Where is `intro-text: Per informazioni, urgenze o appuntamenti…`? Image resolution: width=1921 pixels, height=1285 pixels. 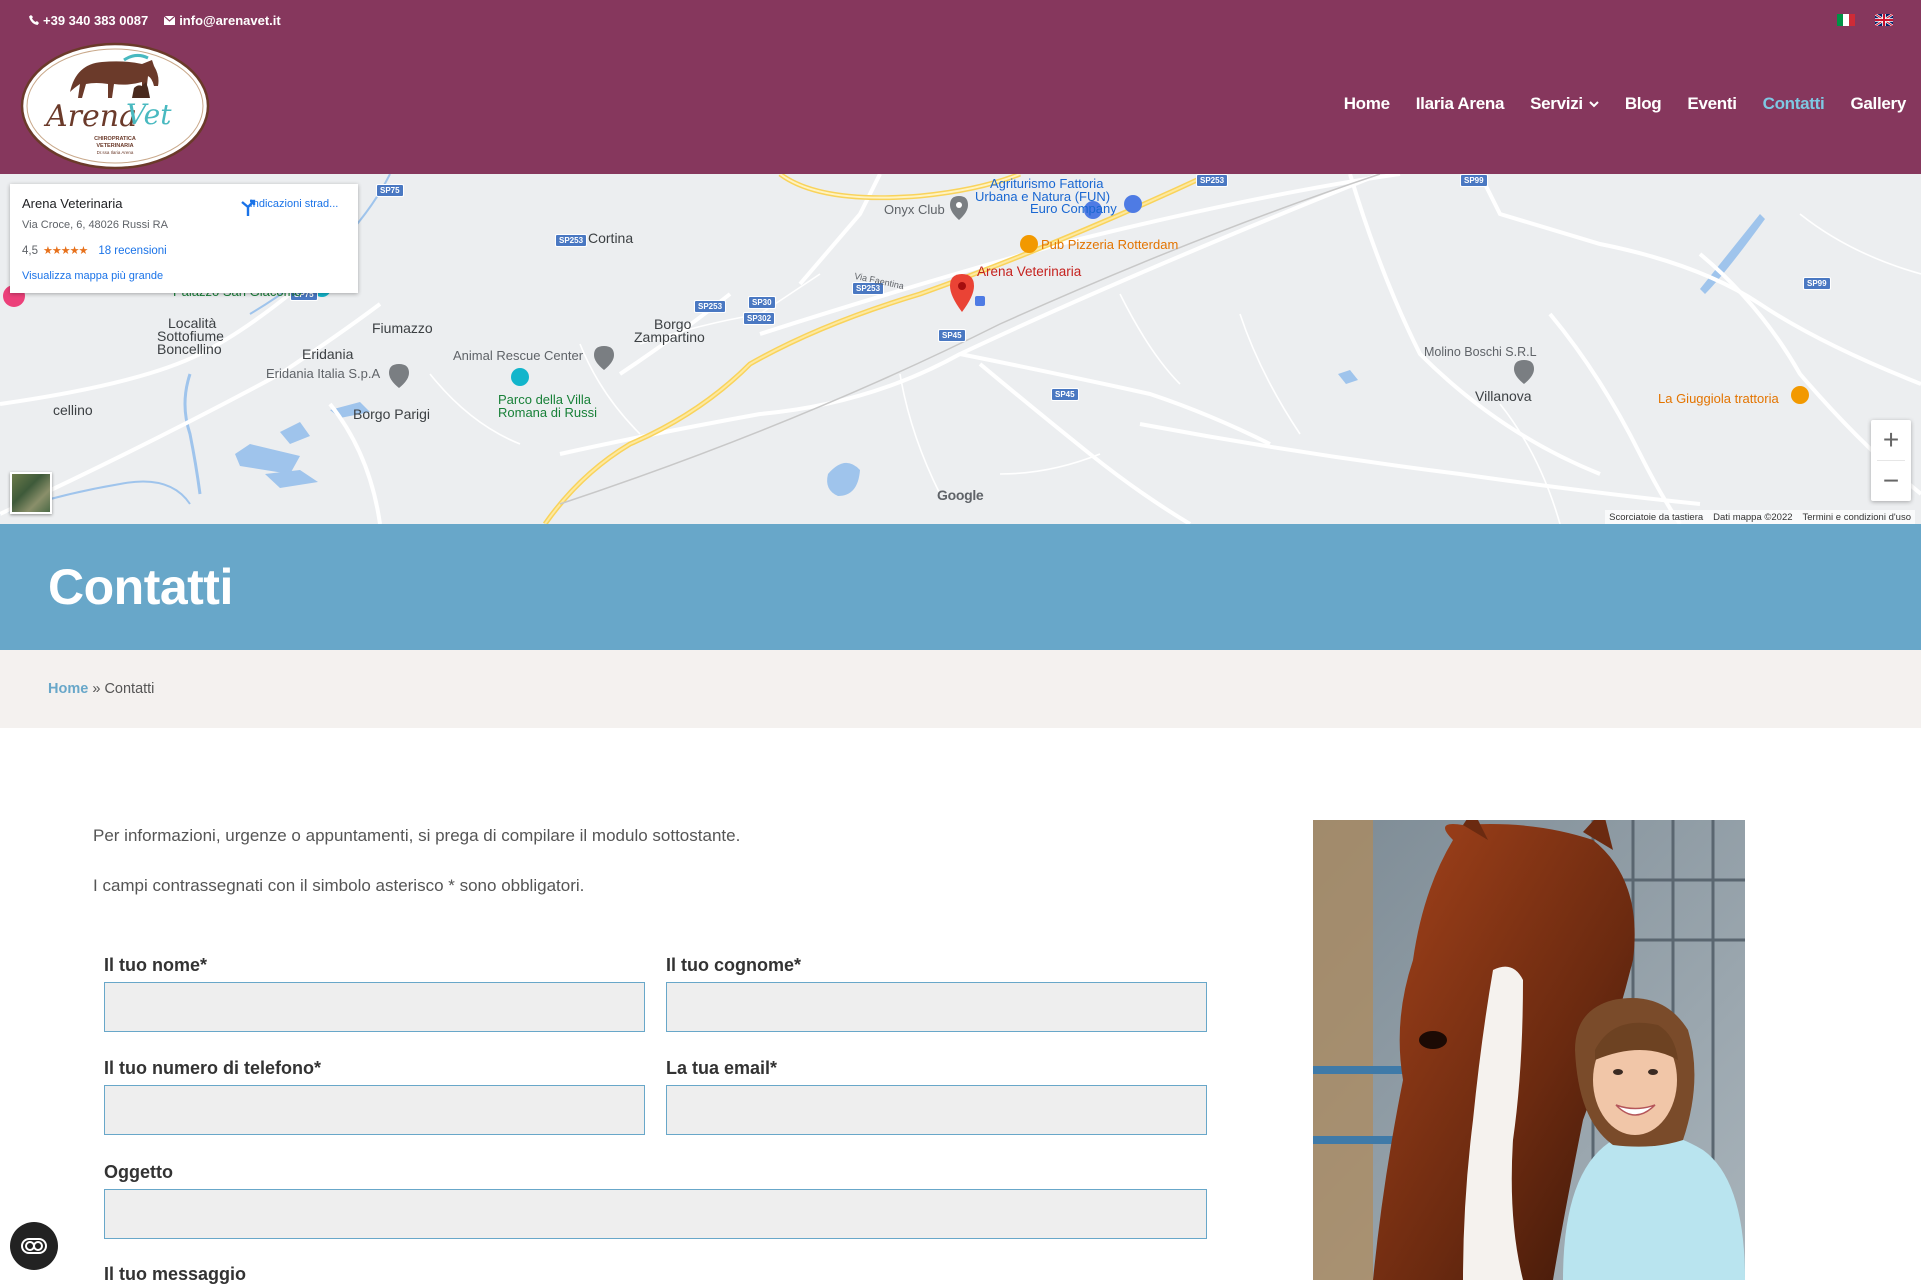
intro-text: Per informazioni, urgenze o appuntamenti… is located at coordinates (417, 835).